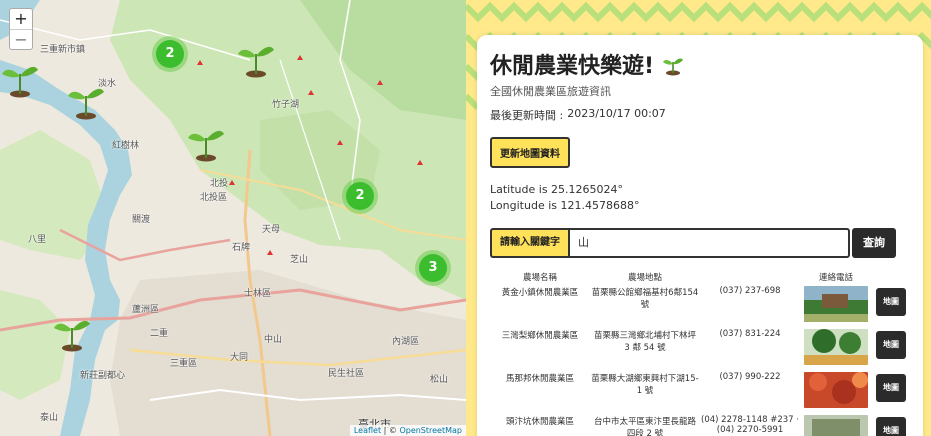 The image size is (931, 436). I want to click on farm-phone: (037) 990-222, so click(750, 377).